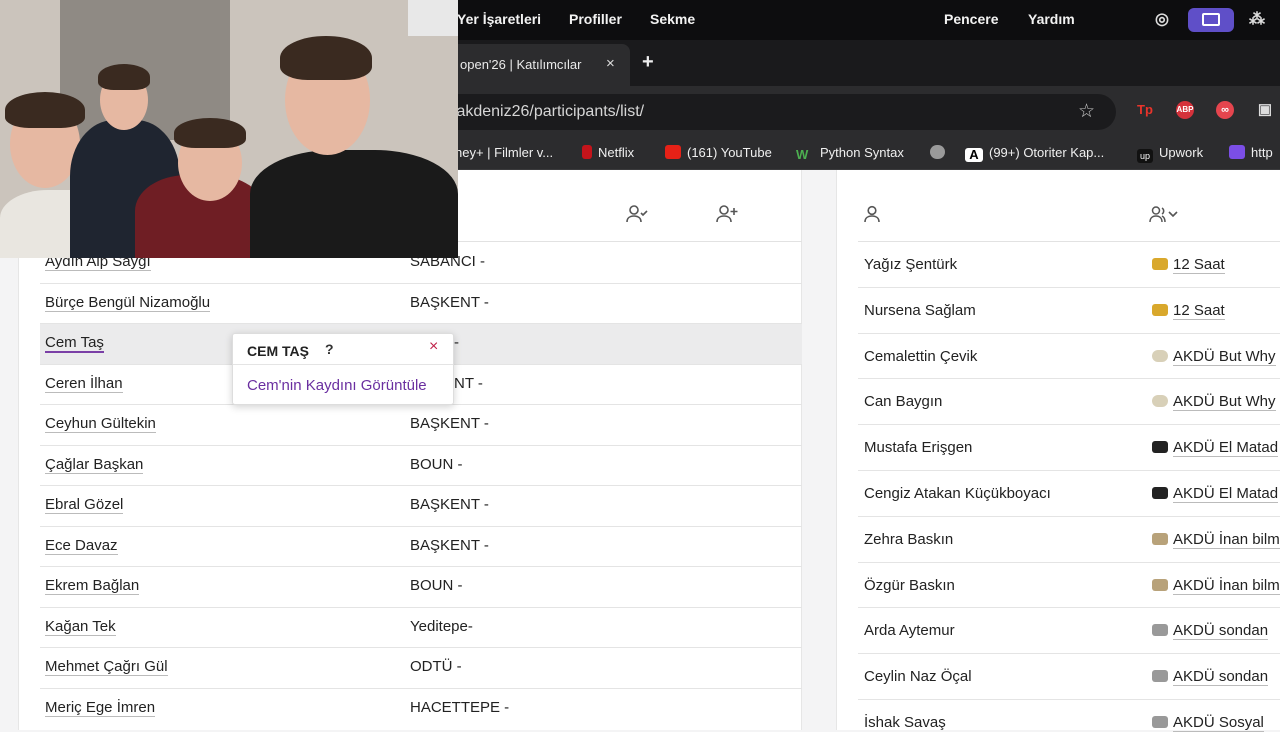  I want to click on table-row: Ceyhun Gültekin BAŞKENT -, so click(421, 425).